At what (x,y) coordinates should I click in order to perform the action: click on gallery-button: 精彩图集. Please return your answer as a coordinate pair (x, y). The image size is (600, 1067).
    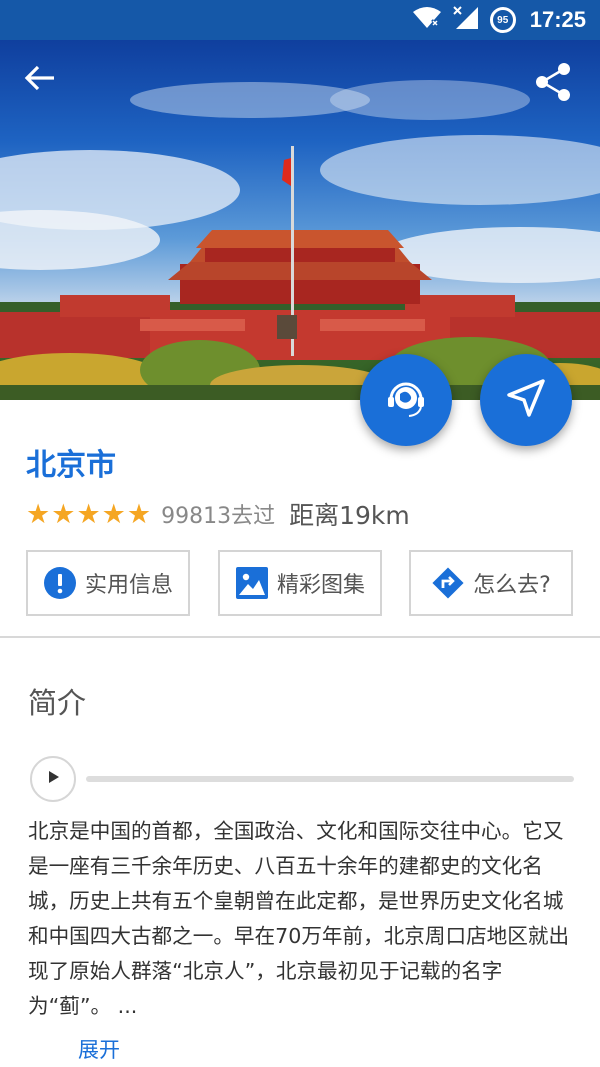
    Looking at the image, I should click on (300, 583).